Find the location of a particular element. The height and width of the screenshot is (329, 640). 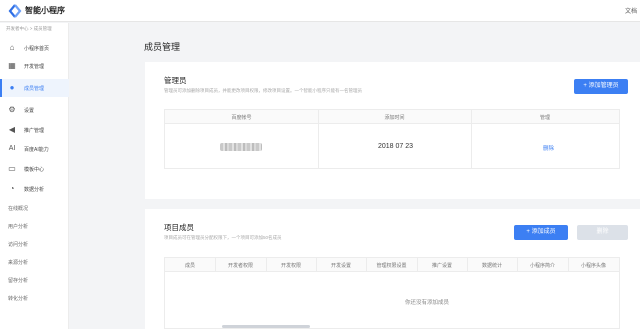

breadcrumb: 开发者中心 > 成员管理 is located at coordinates (29, 28).